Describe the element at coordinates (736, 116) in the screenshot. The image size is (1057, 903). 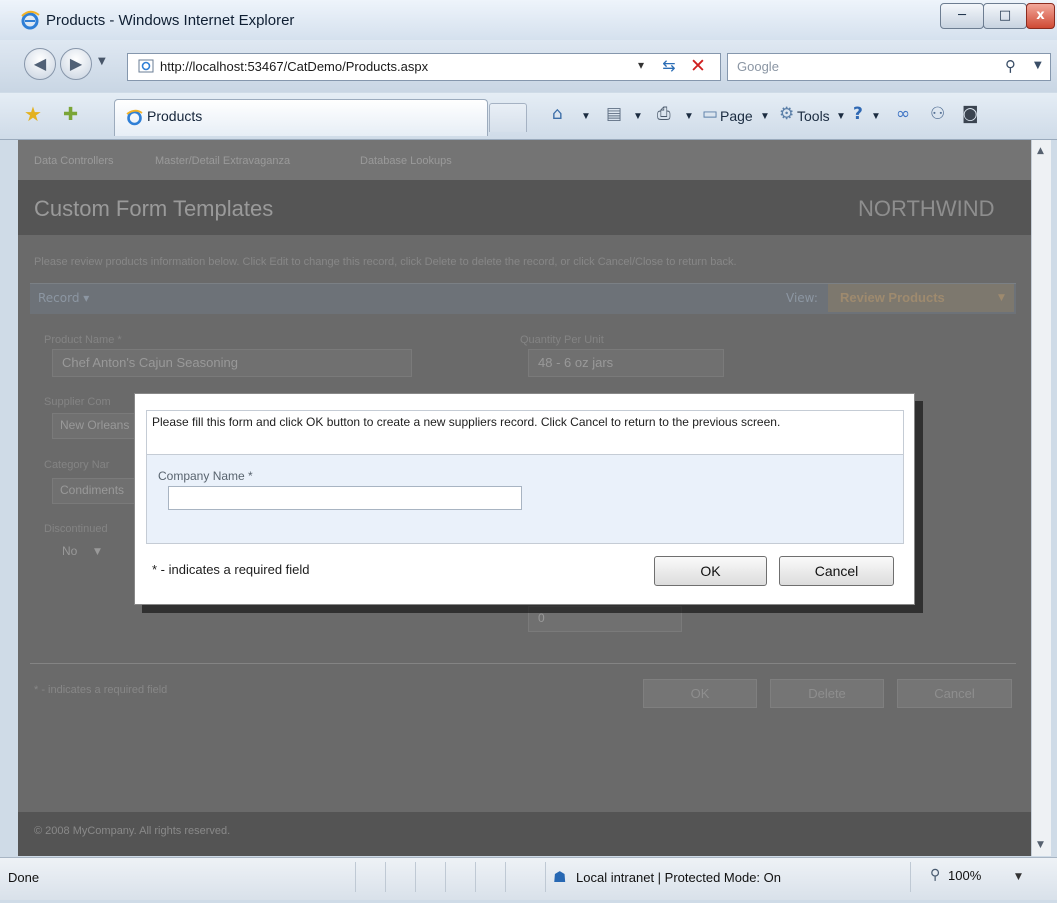
I see `page-menu: Page` at that location.